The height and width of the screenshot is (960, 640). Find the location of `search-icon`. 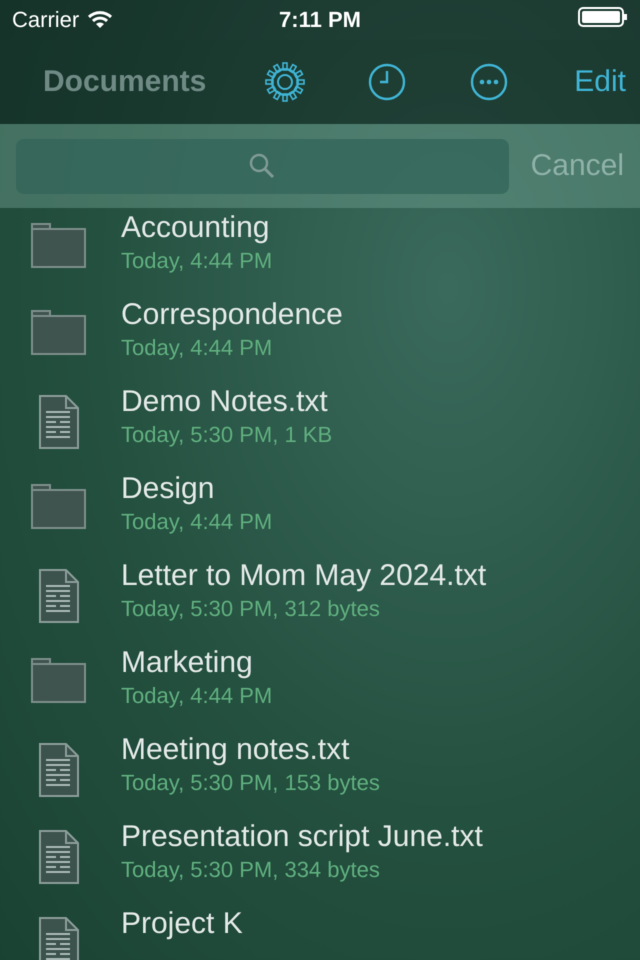

search-icon is located at coordinates (262, 166).